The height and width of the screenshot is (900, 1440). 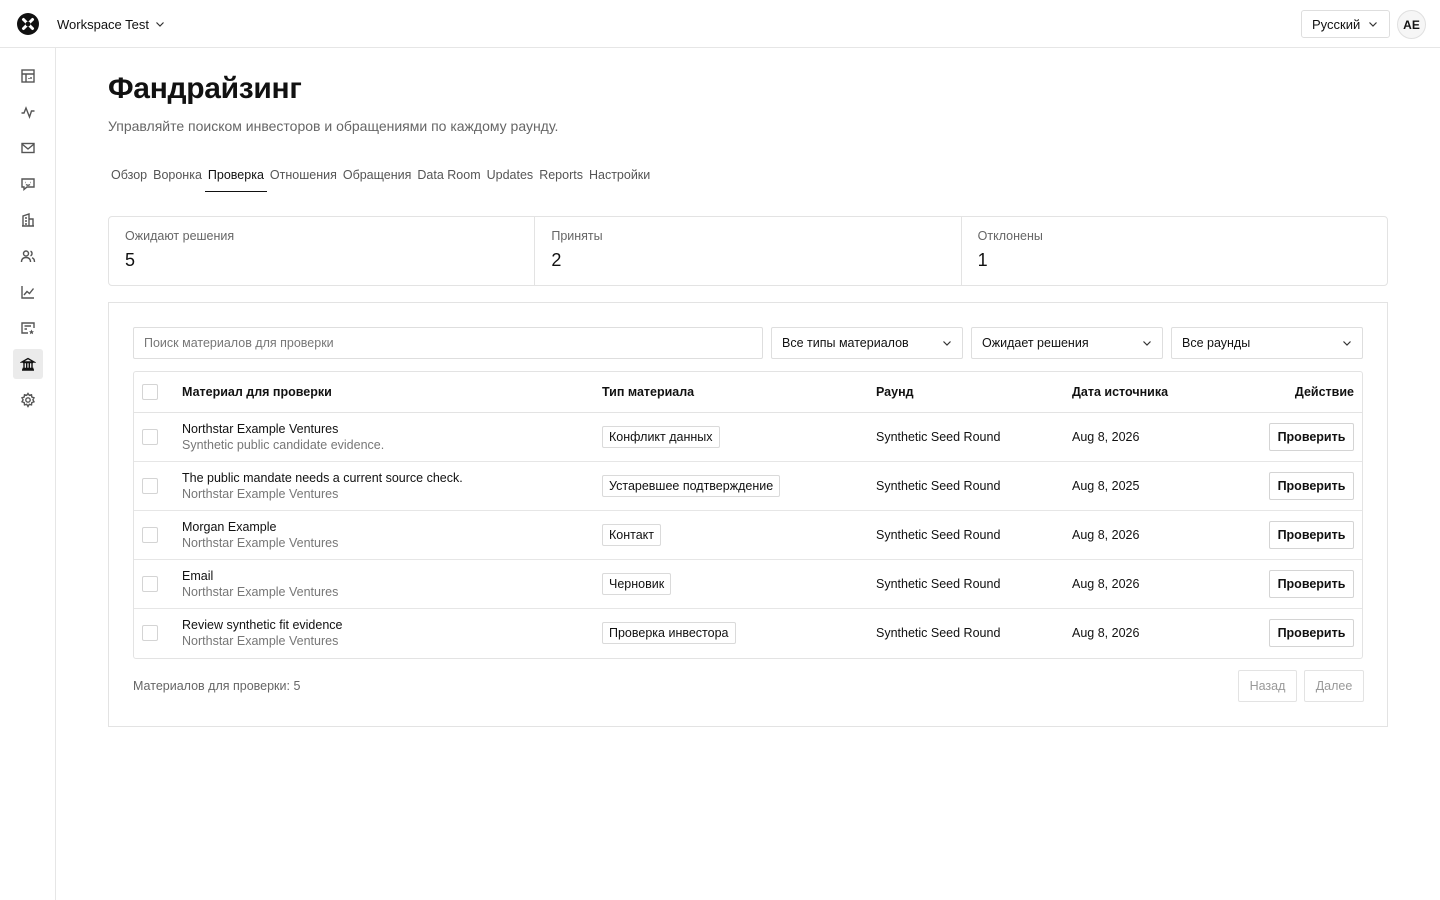 I want to click on round-filter-value: Все раунды, so click(x=1216, y=343).